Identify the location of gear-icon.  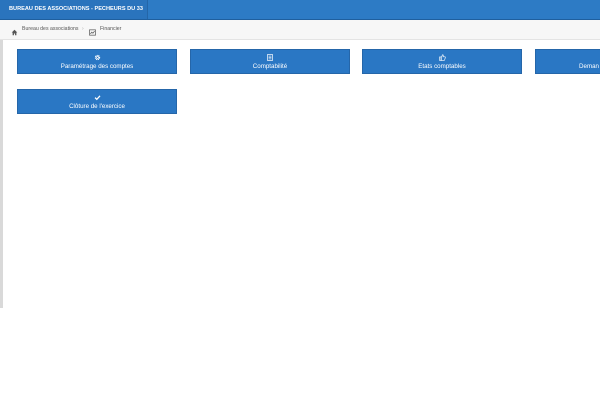
(97, 58).